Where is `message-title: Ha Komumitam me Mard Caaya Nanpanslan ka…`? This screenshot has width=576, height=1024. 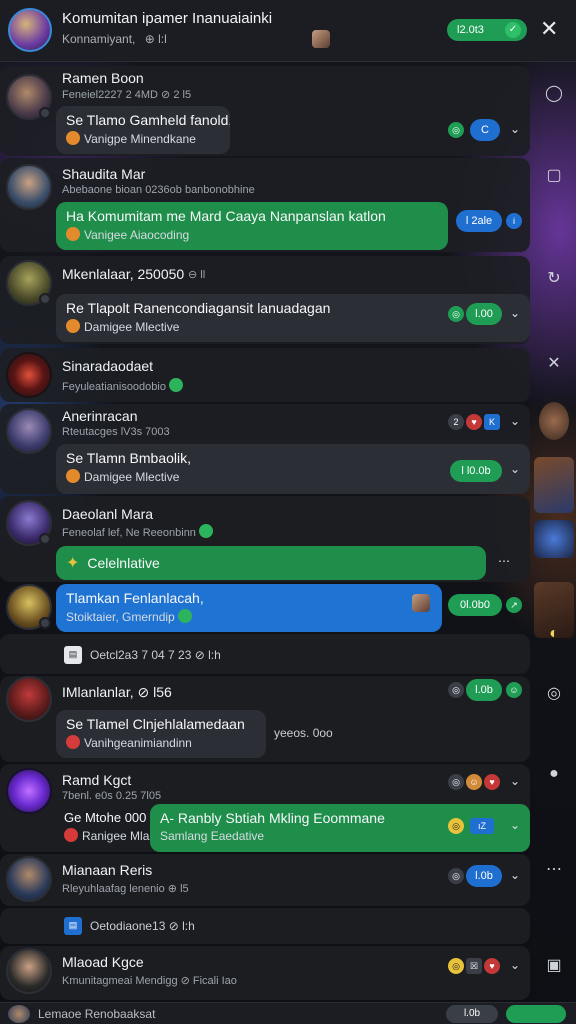 message-title: Ha Komumitam me Mard Caaya Nanpanslan ka… is located at coordinates (226, 216).